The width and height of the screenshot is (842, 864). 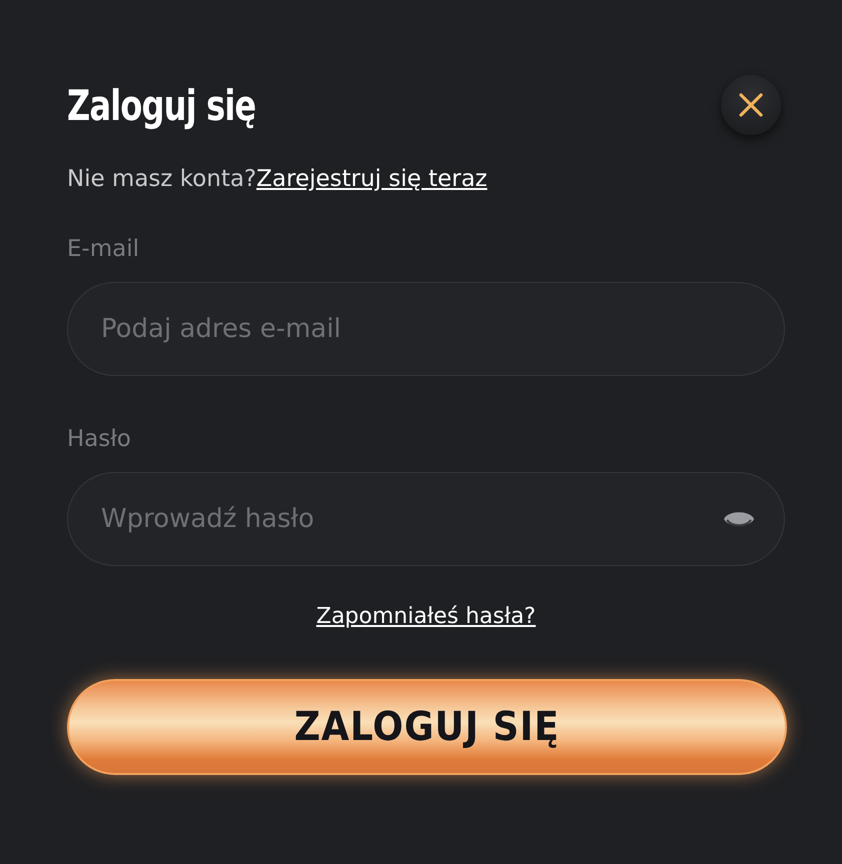 I want to click on field-label: Hasło, so click(x=99, y=439).